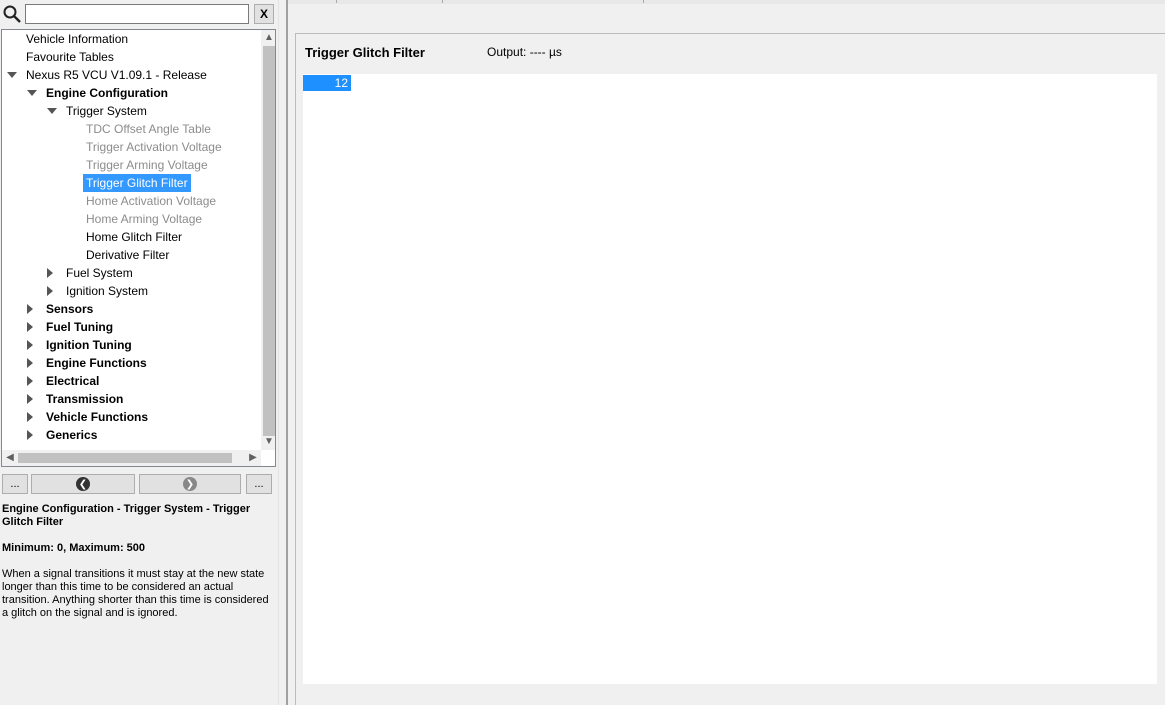  Describe the element at coordinates (70, 309) in the screenshot. I see `tree-item-label: Sensors` at that location.